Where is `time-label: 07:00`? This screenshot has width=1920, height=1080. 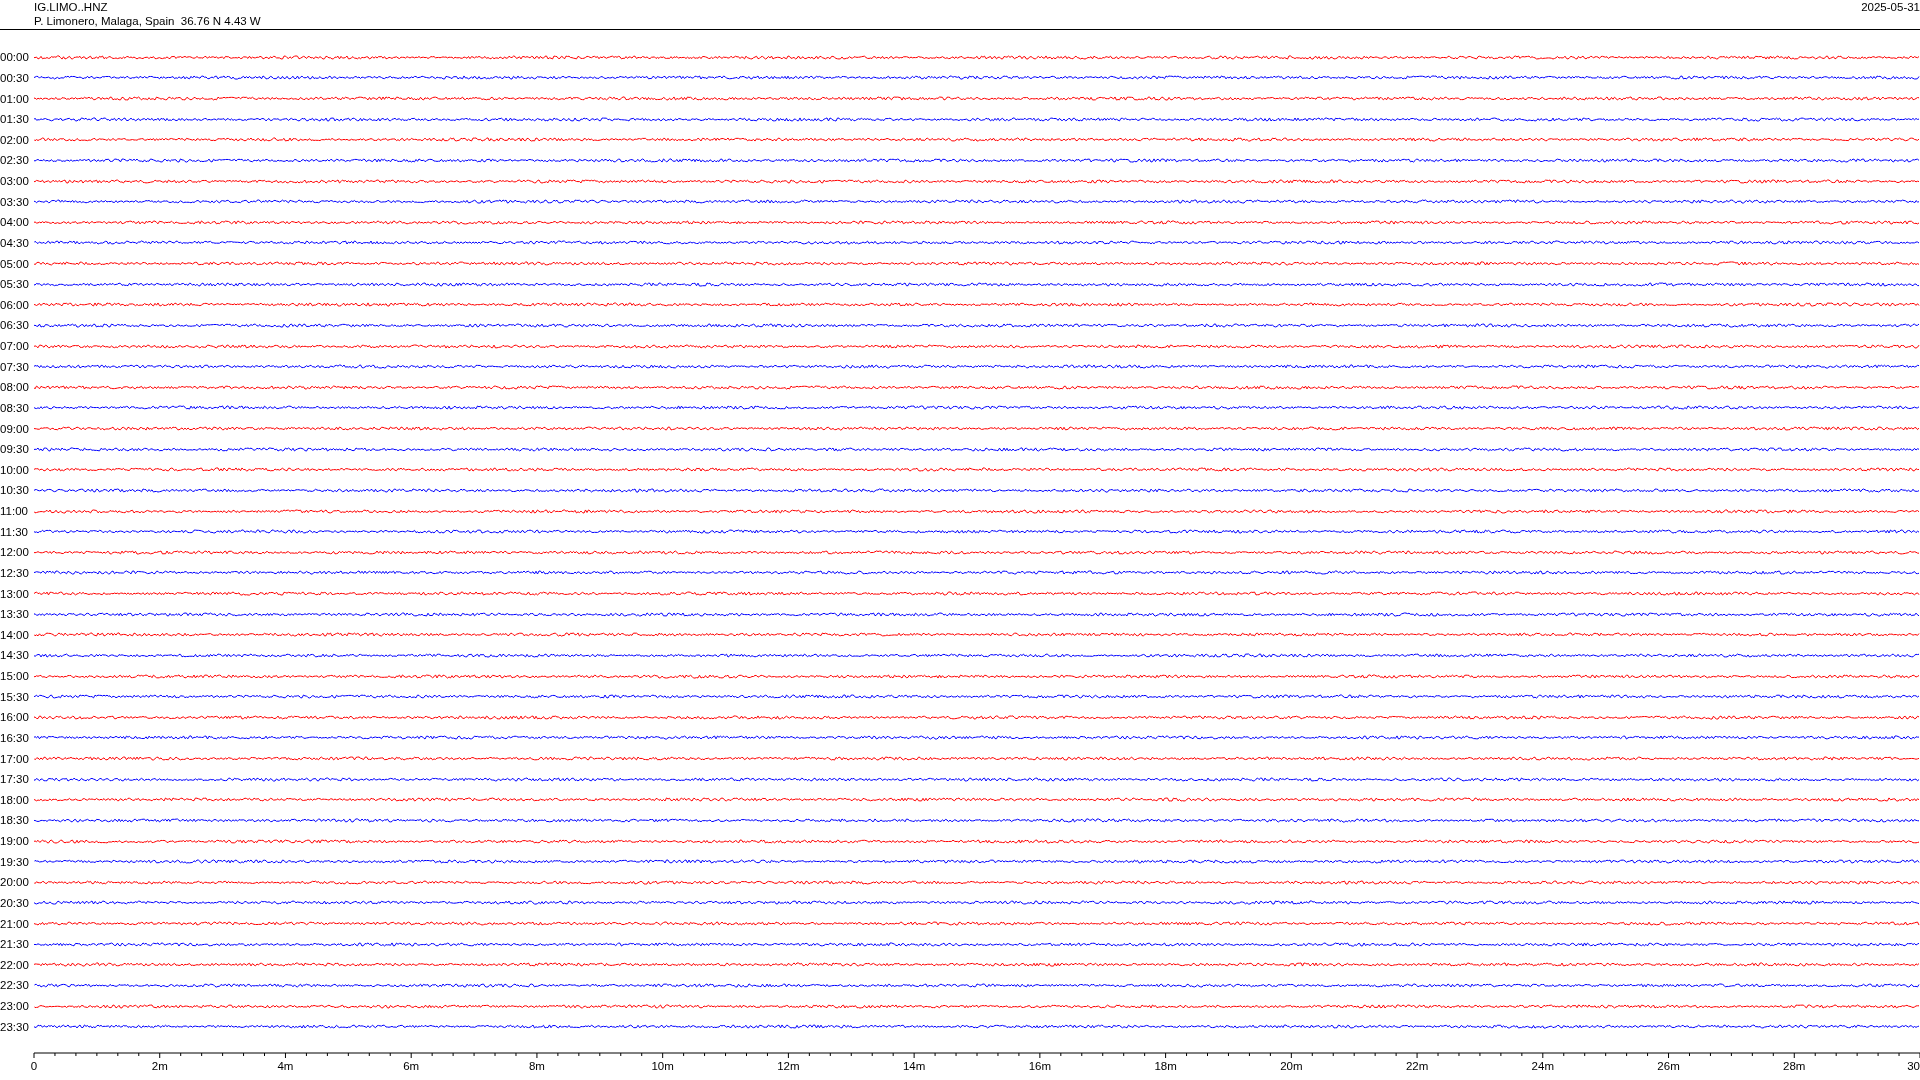
time-label: 07:00 is located at coordinates (15, 346).